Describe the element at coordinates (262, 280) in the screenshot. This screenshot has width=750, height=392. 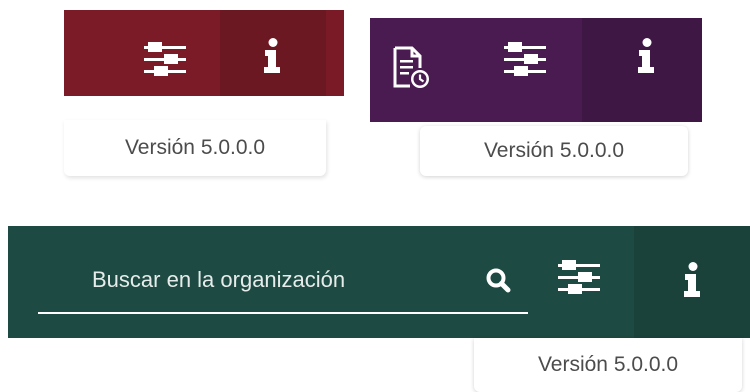
I see `search-input` at that location.